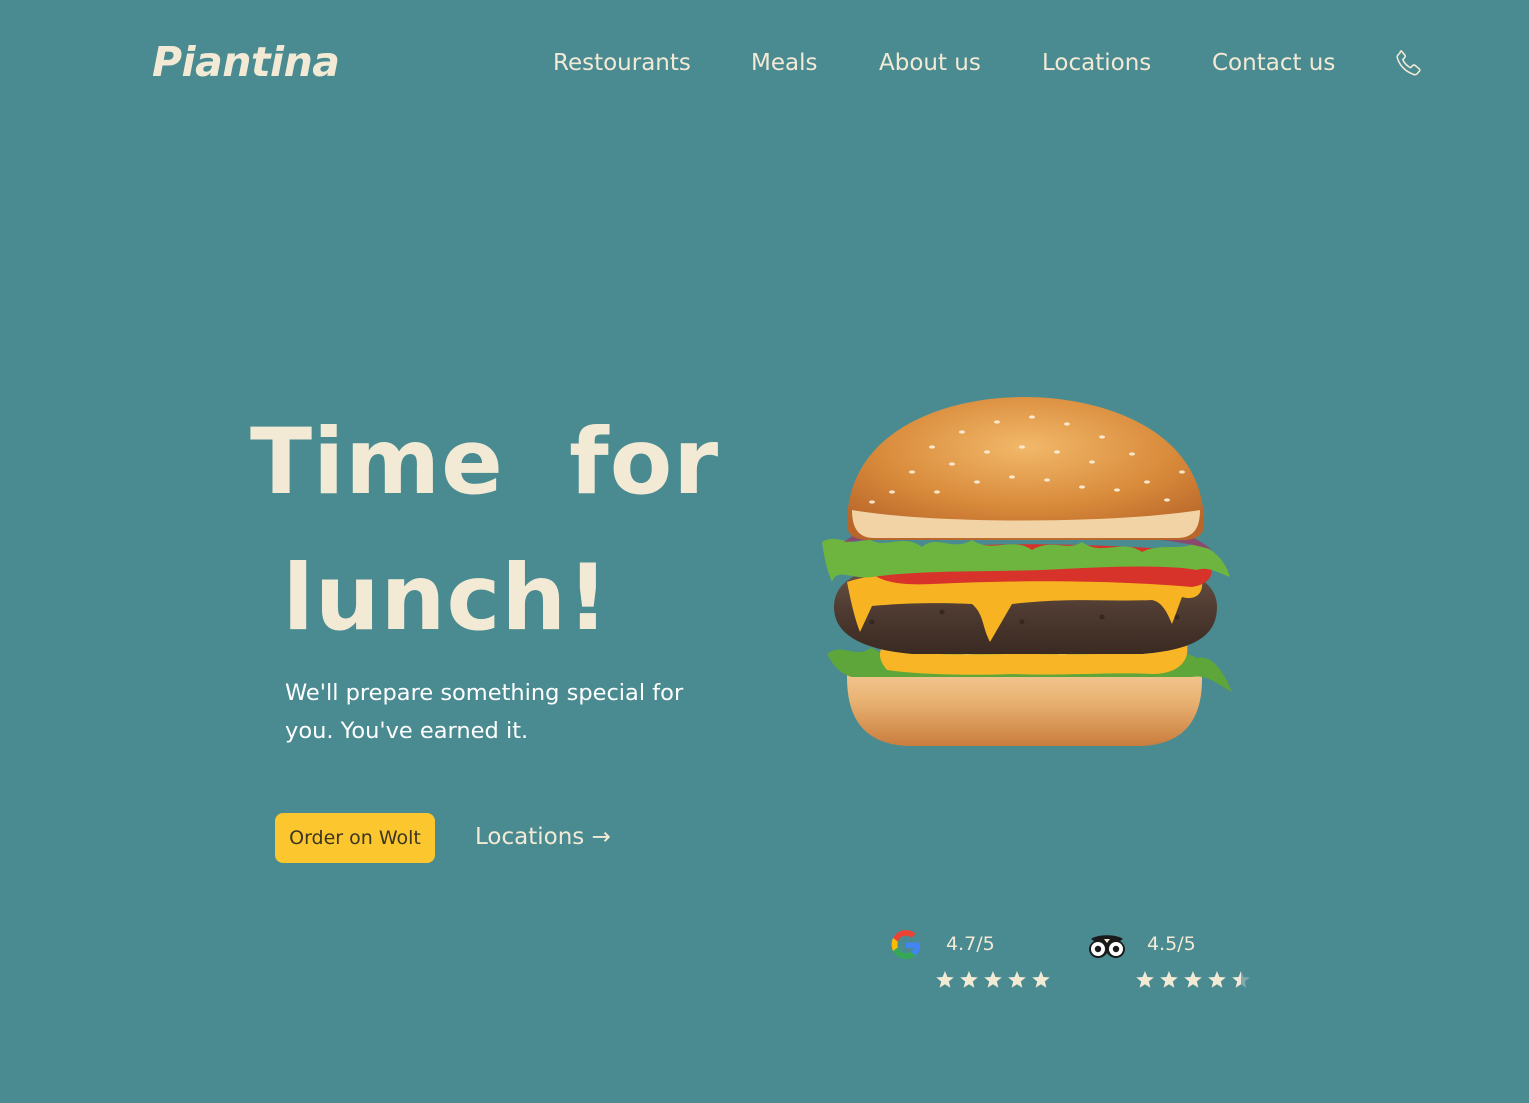 The image size is (1529, 1103). I want to click on google-score: 4.7/5, so click(970, 944).